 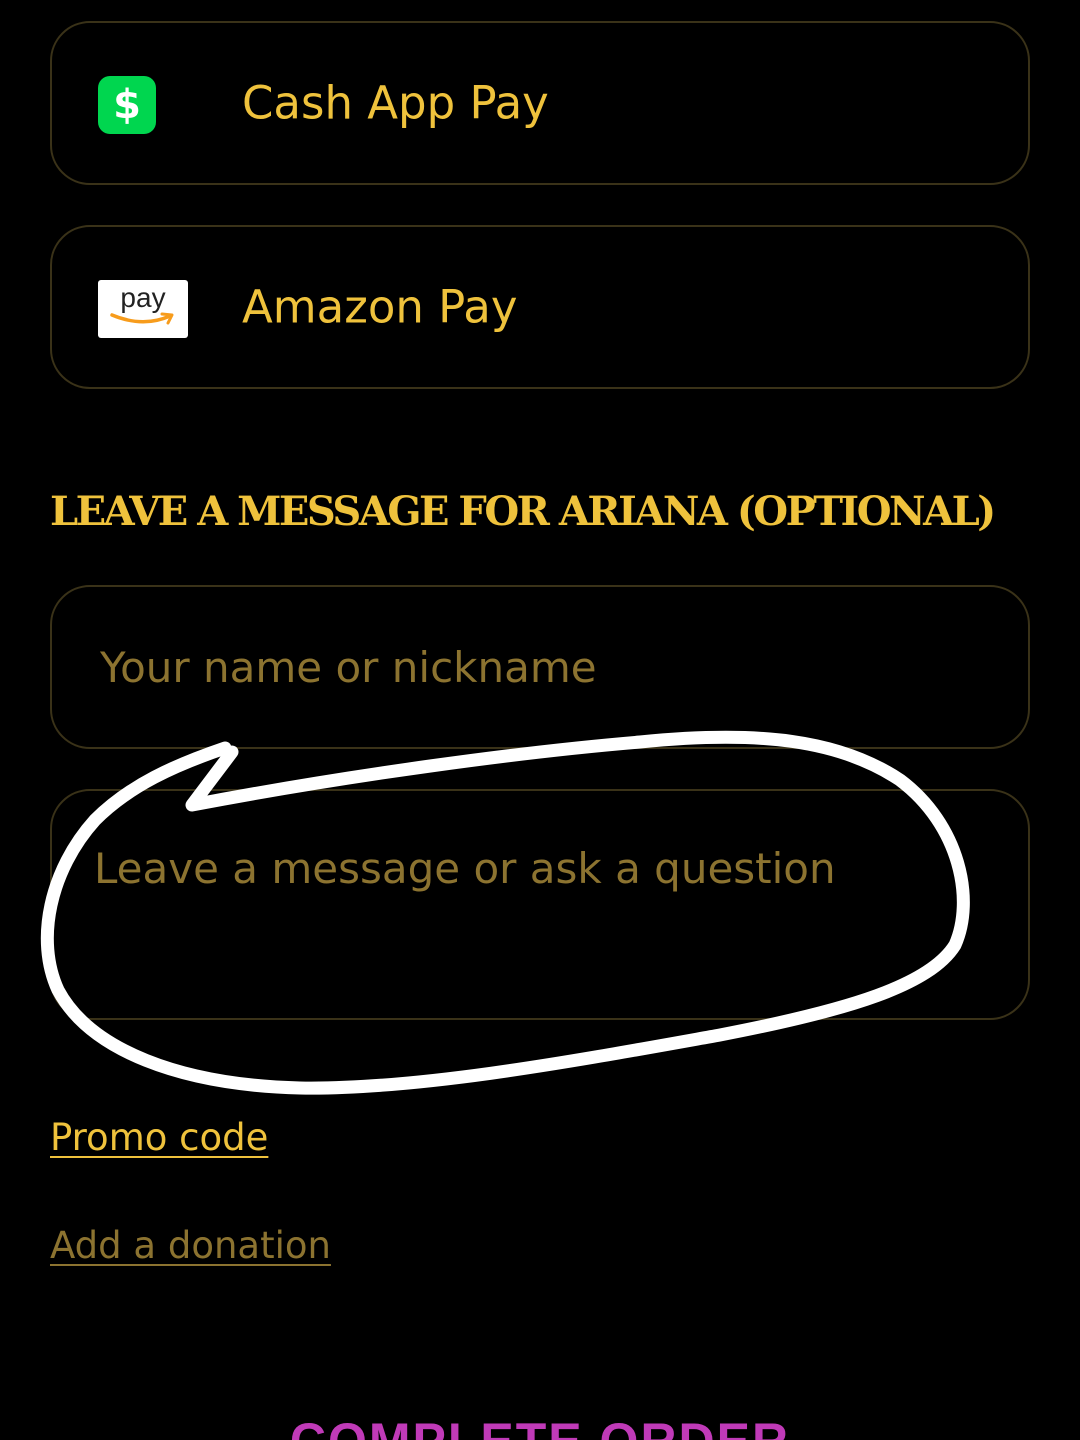 What do you see at coordinates (142, 318) in the screenshot?
I see `amazon-smile-icon` at bounding box center [142, 318].